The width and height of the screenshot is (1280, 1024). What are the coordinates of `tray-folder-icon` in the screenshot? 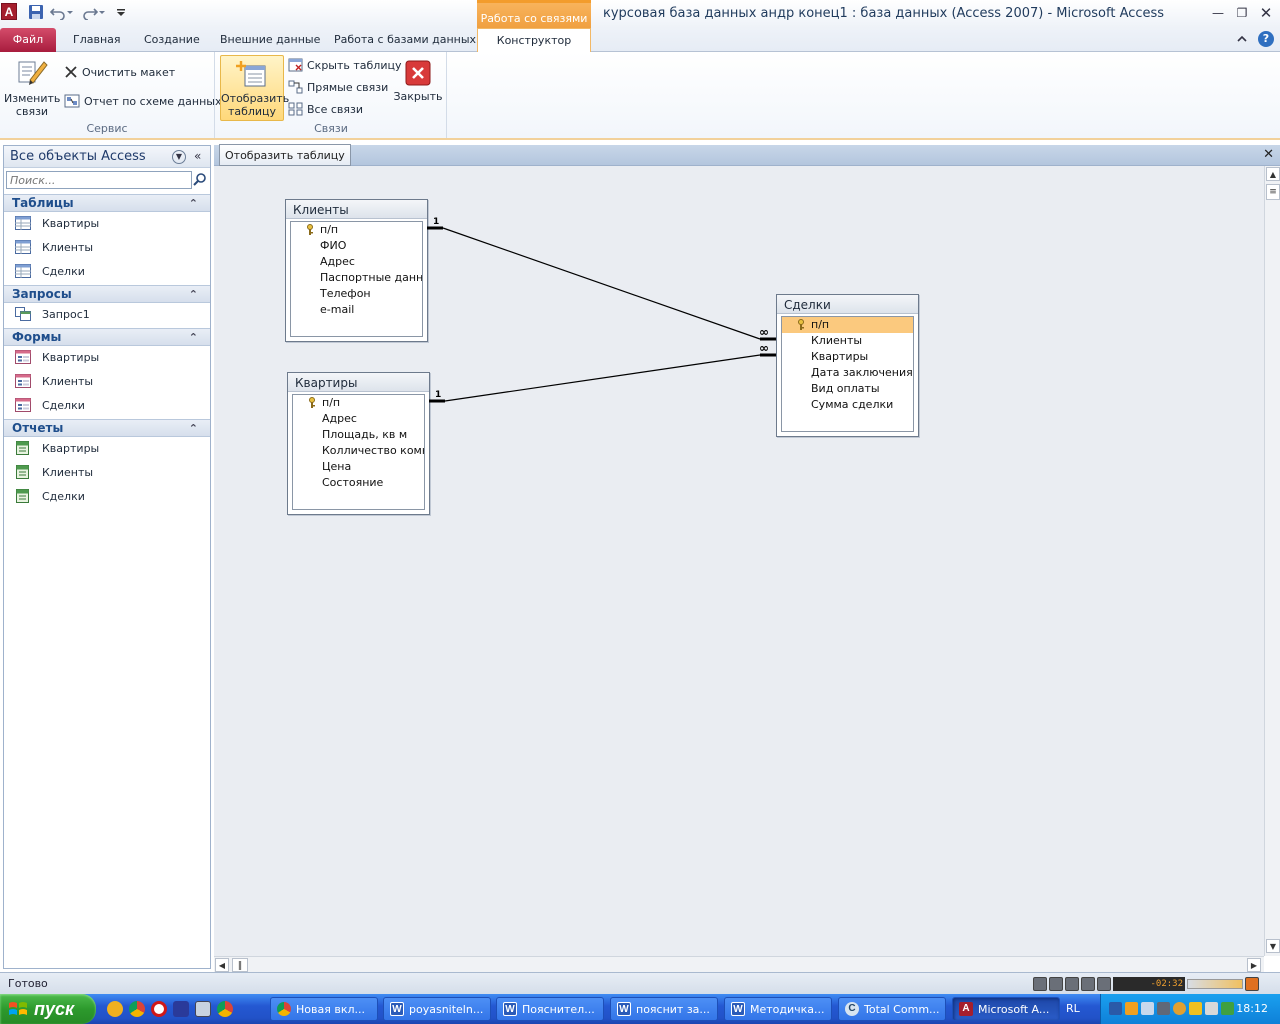 It's located at (1195, 1008).